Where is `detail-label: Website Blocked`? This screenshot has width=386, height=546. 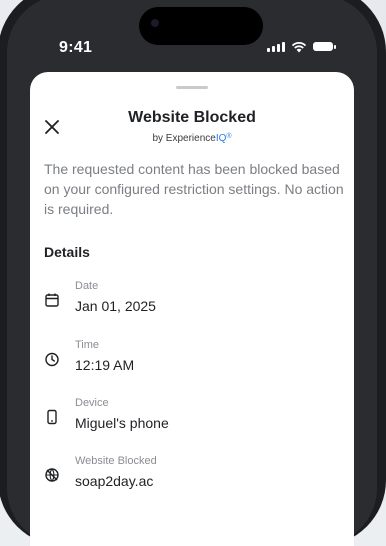 detail-label: Website Blocked is located at coordinates (116, 461).